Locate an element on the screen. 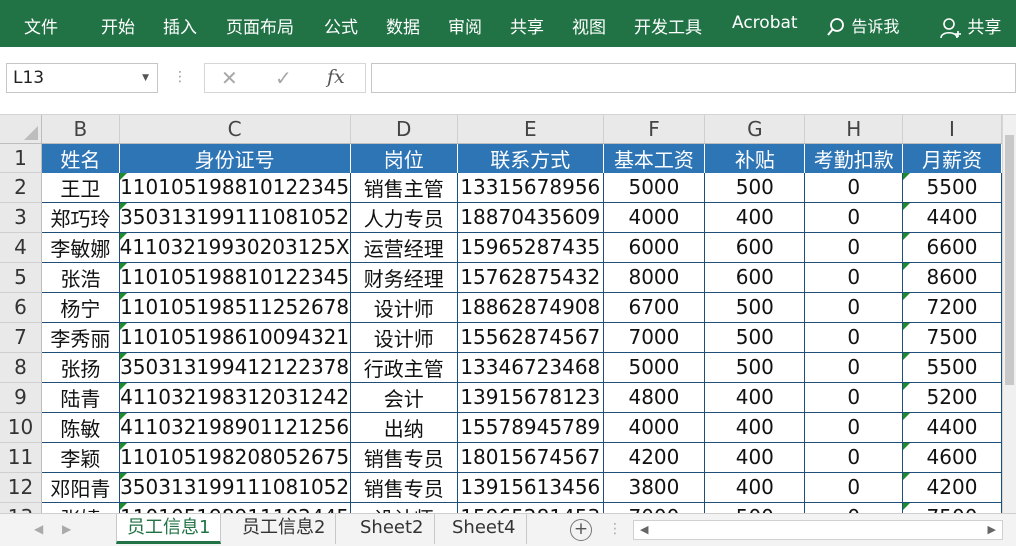 The width and height of the screenshot is (1016, 546). data-cell: 销售主管 is located at coordinates (404, 187).